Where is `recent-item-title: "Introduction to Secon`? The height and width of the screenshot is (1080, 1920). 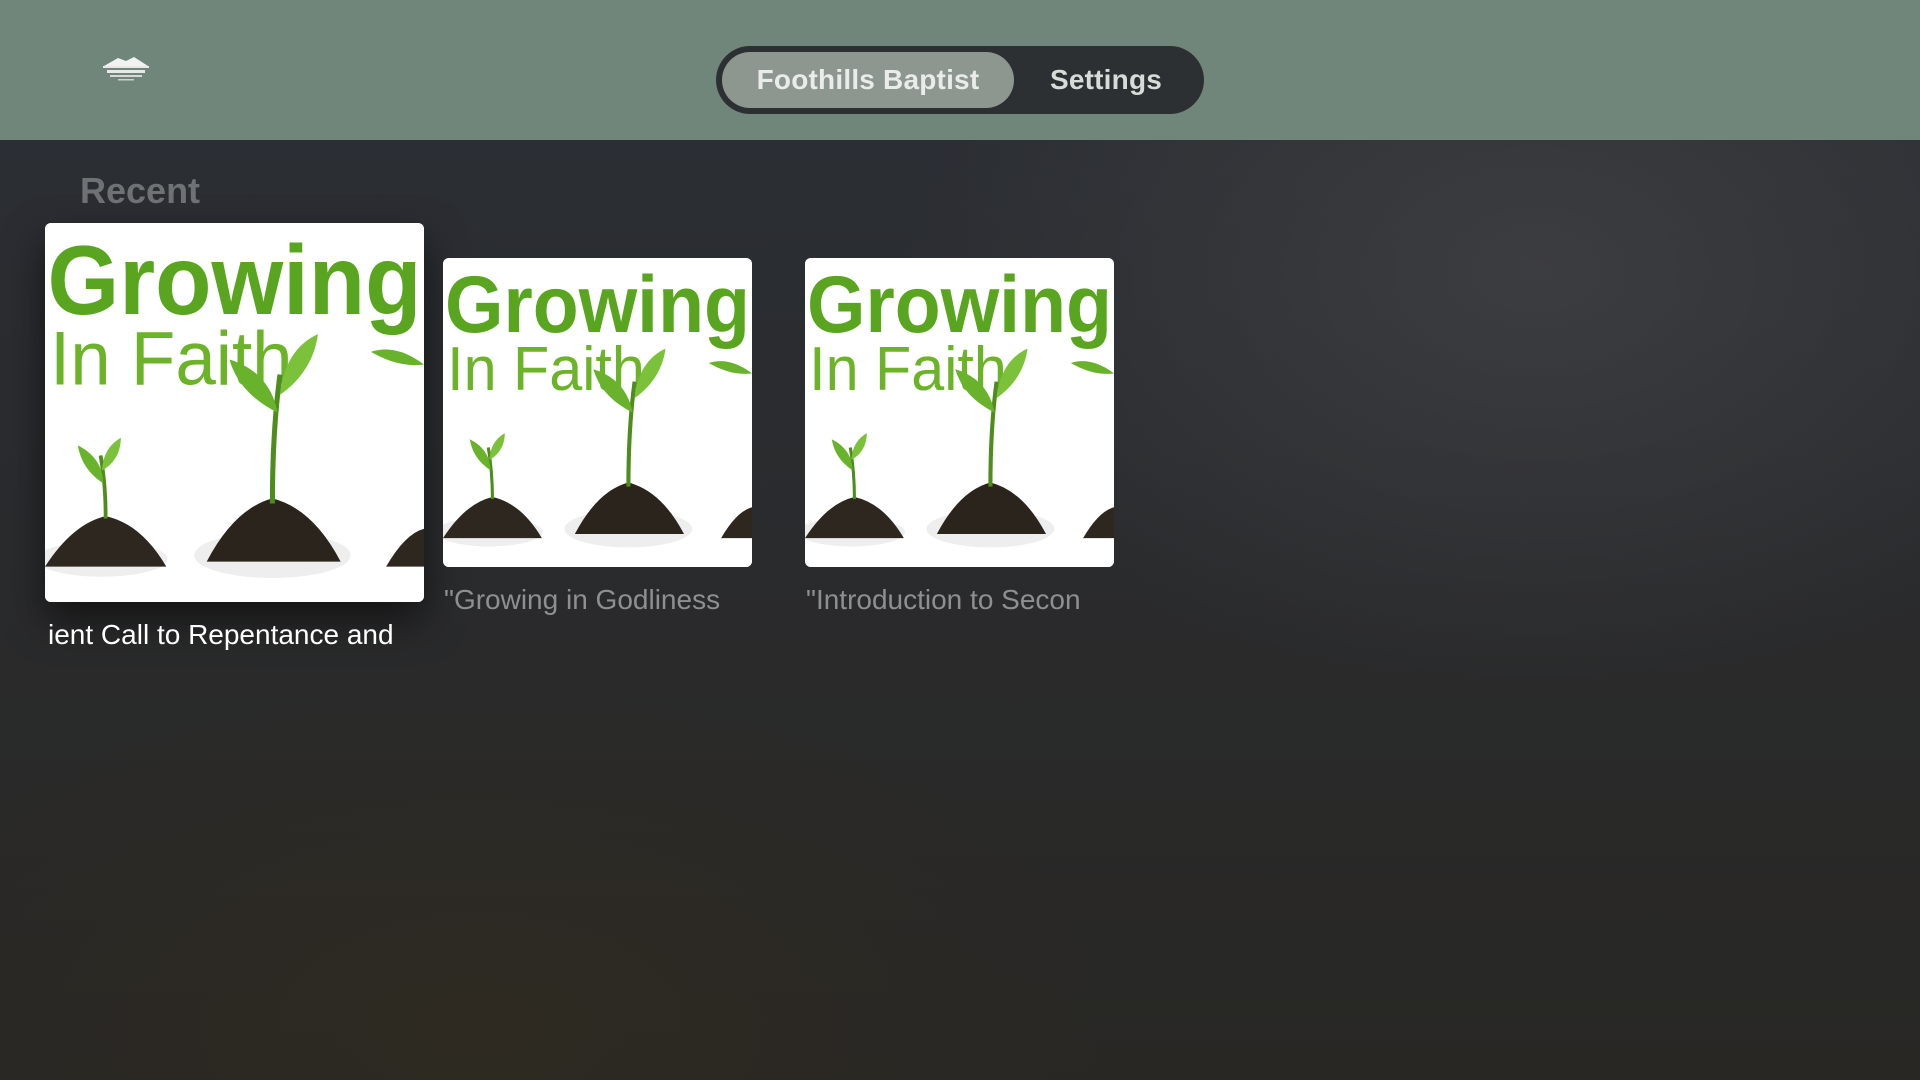 recent-item-title: "Introduction to Secon is located at coordinates (943, 599).